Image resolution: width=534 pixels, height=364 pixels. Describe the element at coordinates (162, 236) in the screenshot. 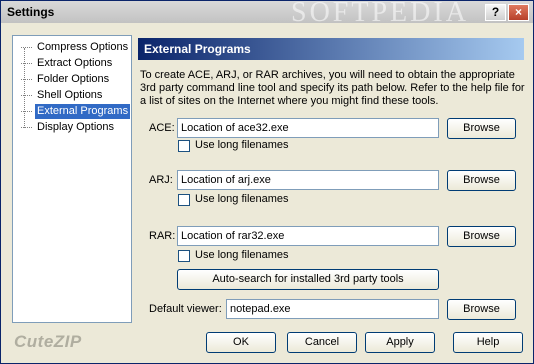

I see `rar-label: RAR:` at that location.